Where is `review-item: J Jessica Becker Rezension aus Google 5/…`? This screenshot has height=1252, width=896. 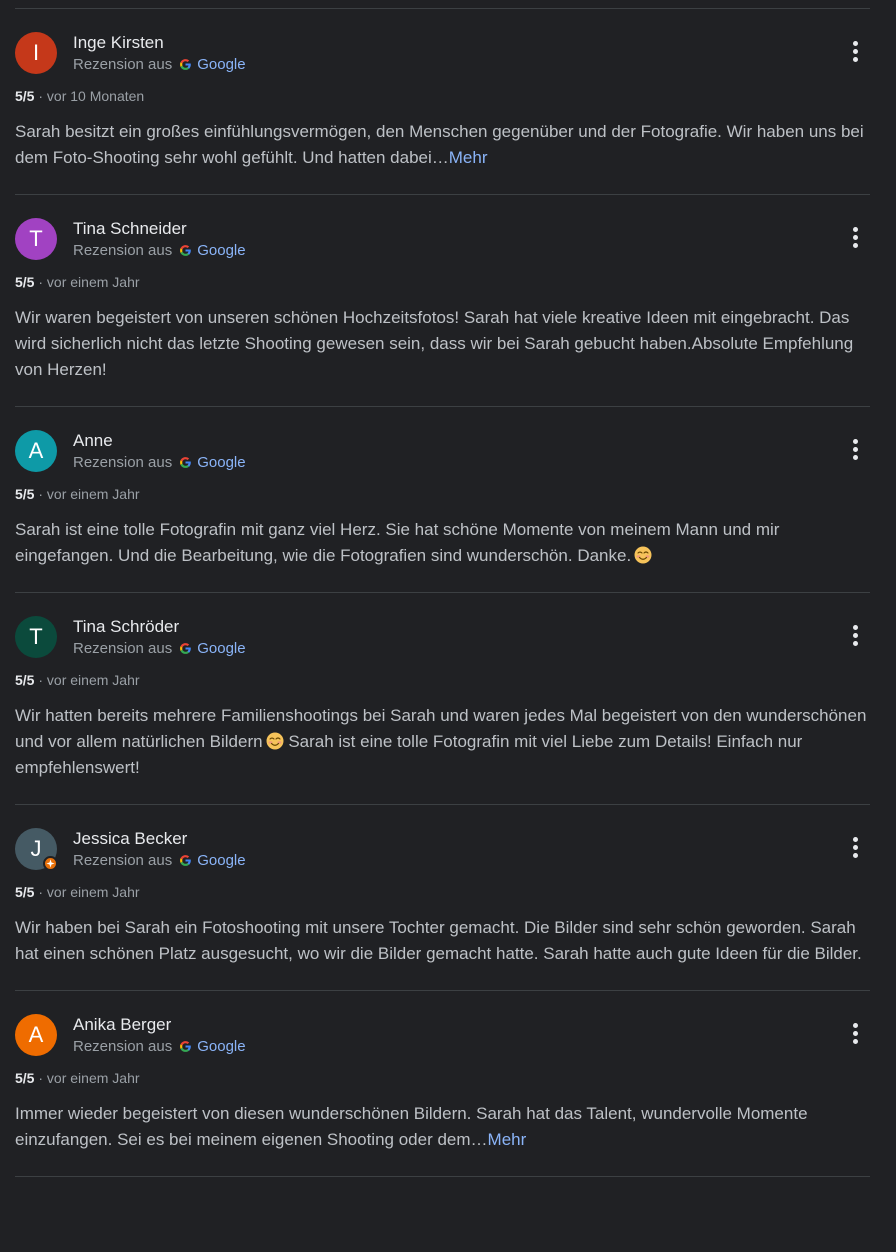 review-item: J Jessica Becker Rezension aus Google 5/… is located at coordinates (442, 898).